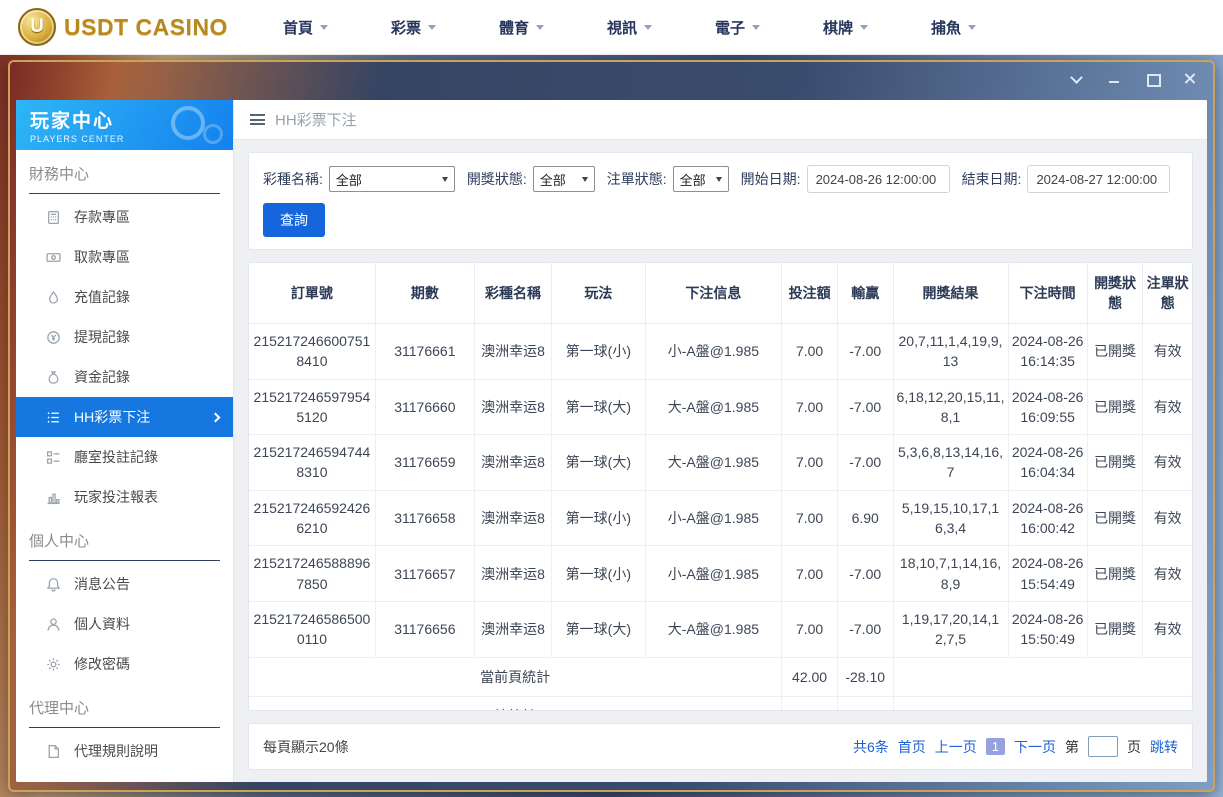  I want to click on summary-winloss-total: -28.10, so click(865, 702).